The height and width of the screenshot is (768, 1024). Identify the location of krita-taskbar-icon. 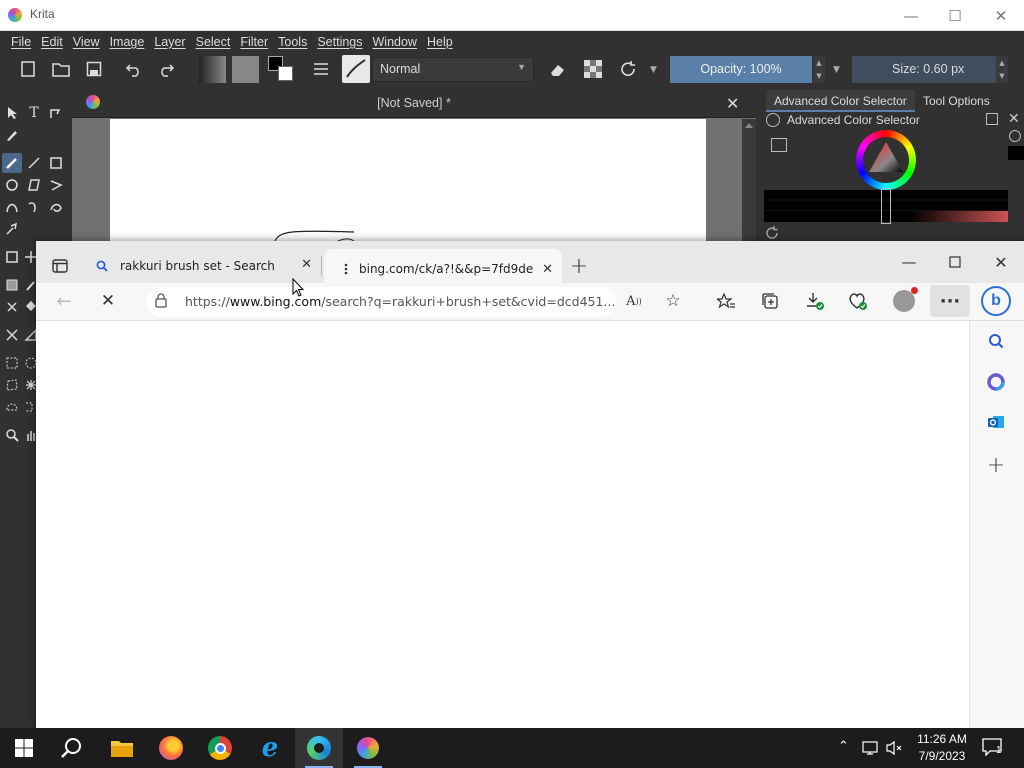
(368, 748).